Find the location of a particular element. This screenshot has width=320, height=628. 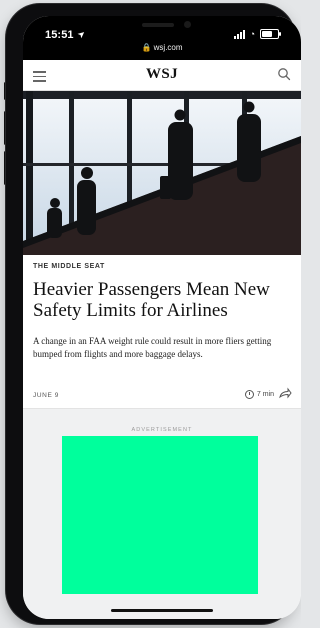

share-icon is located at coordinates (285, 393).